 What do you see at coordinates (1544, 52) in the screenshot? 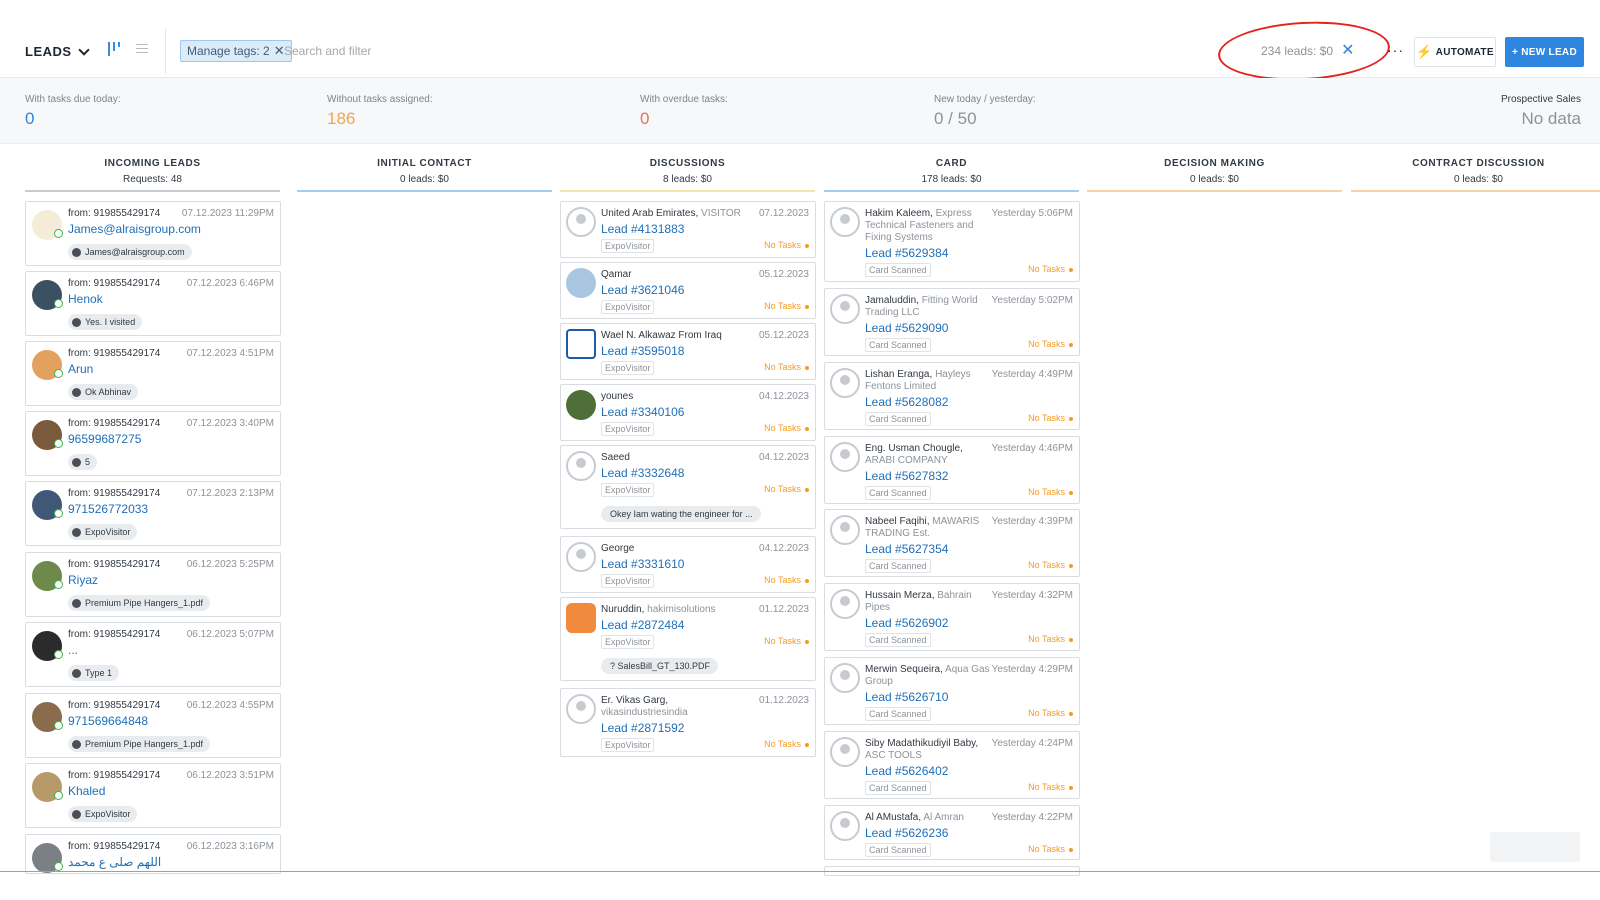
I see `new-lead-button: + NEW LEAD` at bounding box center [1544, 52].